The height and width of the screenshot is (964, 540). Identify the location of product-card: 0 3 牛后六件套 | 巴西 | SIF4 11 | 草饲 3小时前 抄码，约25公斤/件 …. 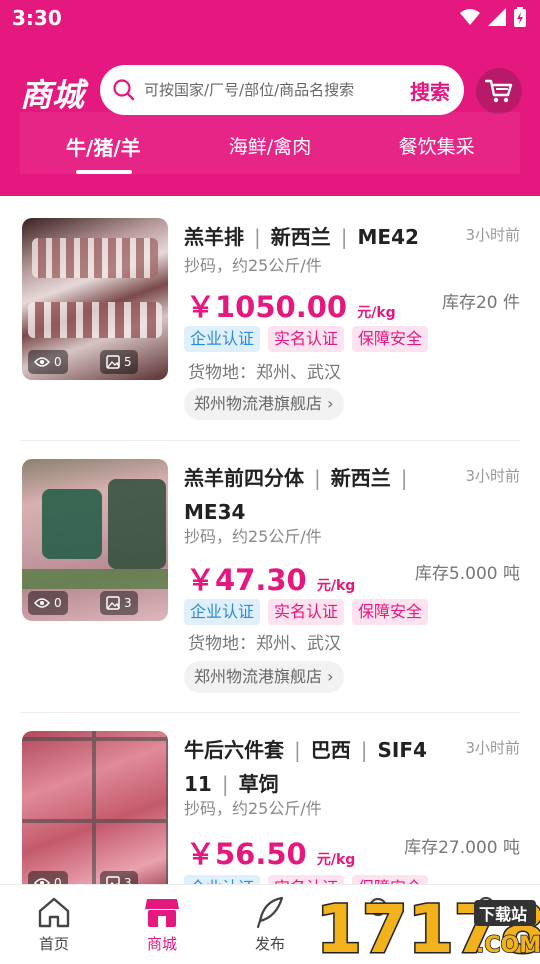
(270, 807).